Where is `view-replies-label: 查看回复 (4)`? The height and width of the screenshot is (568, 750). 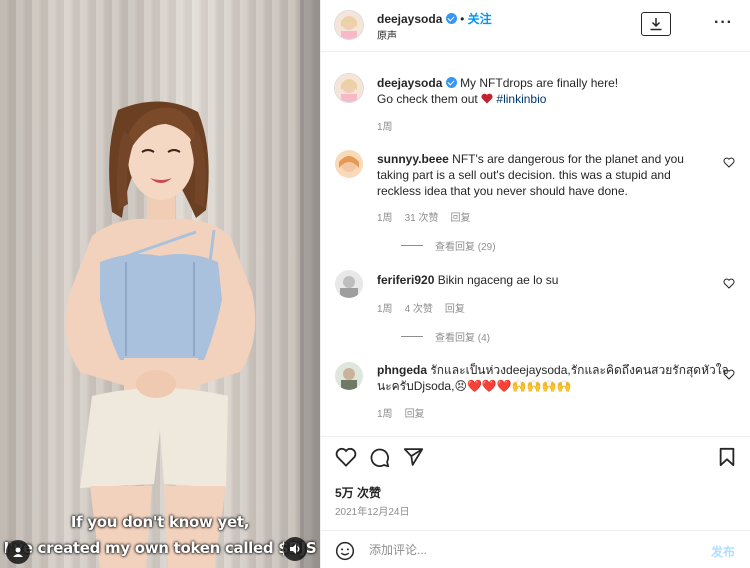 view-replies-label: 查看回复 (4) is located at coordinates (462, 336).